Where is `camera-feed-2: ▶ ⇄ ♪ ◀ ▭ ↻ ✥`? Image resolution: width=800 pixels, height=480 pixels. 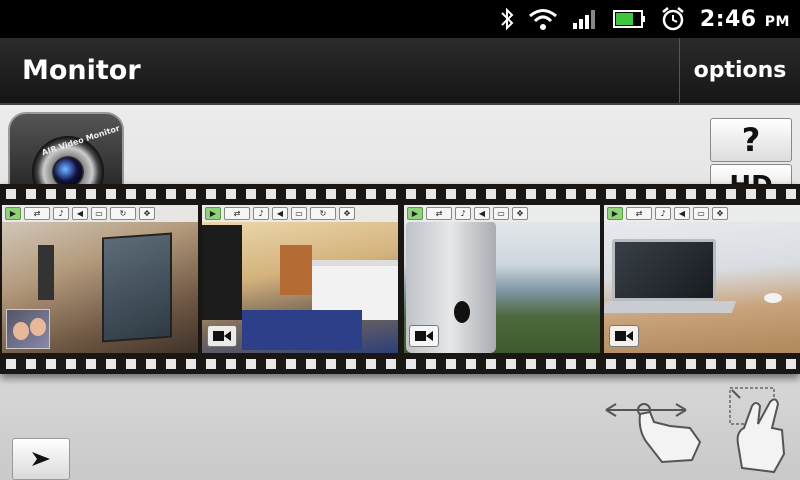 camera-feed-2: ▶ ⇄ ♪ ◀ ▭ ↻ ✥ is located at coordinates (300, 279).